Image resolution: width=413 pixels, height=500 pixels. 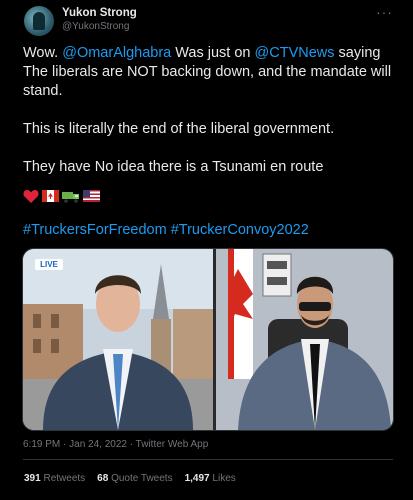 What do you see at coordinates (49, 264) in the screenshot?
I see `live-badge: LIVE` at bounding box center [49, 264].